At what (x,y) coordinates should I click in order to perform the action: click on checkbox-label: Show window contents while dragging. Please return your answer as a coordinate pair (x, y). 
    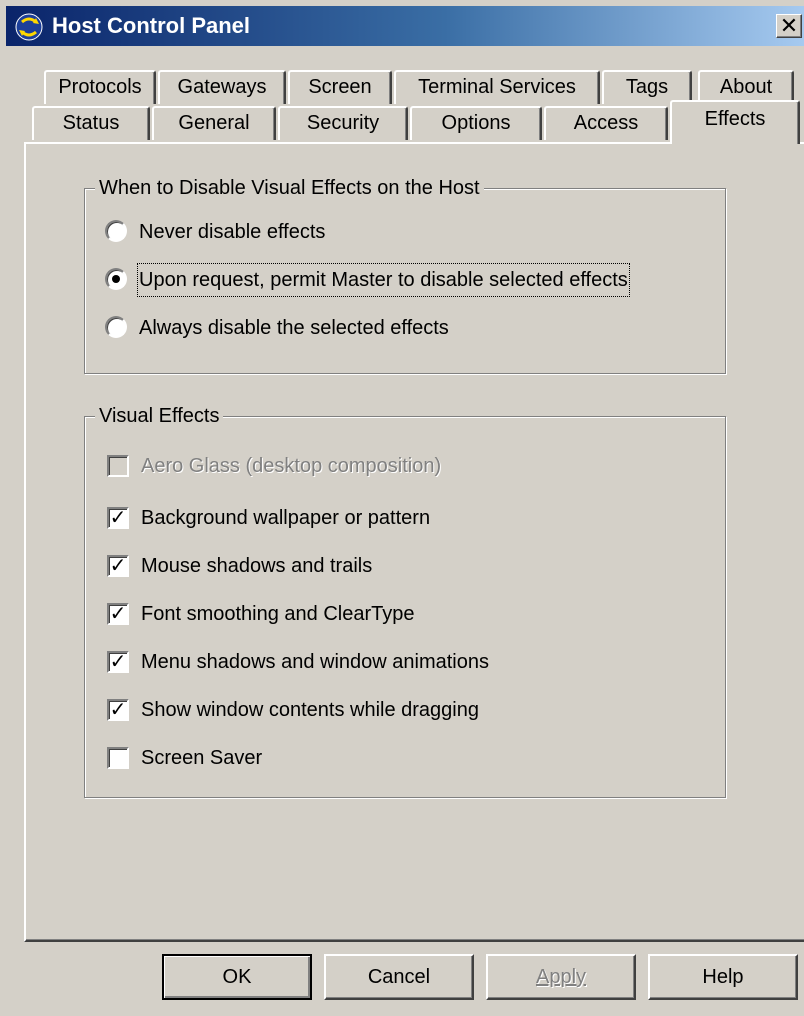
    Looking at the image, I should click on (310, 710).